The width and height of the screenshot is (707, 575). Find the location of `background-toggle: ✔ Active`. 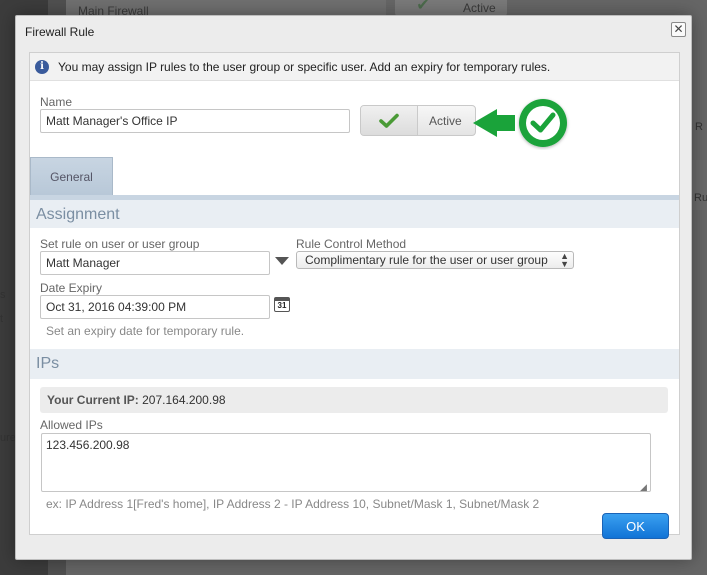

background-toggle: ✔ Active is located at coordinates (451, 8).